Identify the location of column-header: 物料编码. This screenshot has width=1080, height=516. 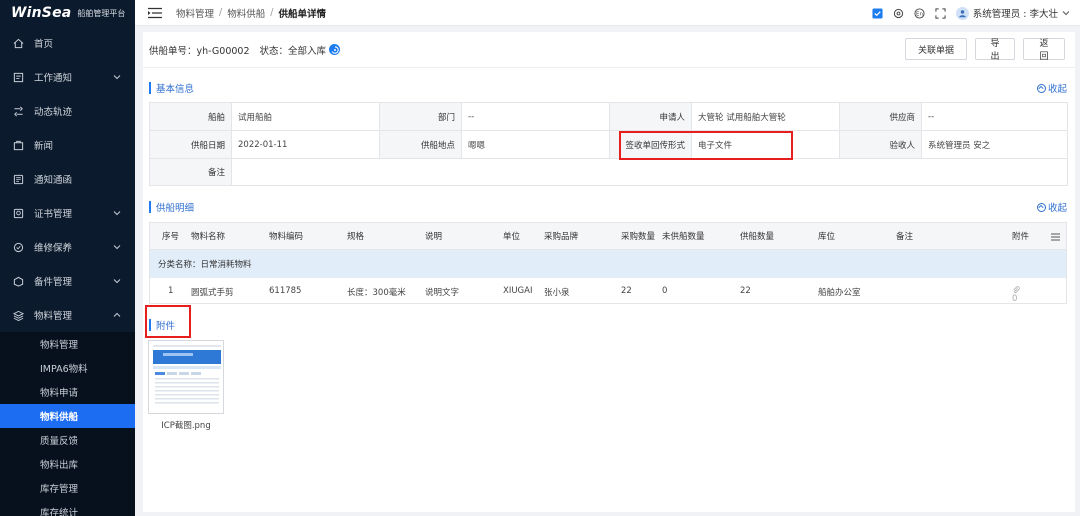
(286, 237).